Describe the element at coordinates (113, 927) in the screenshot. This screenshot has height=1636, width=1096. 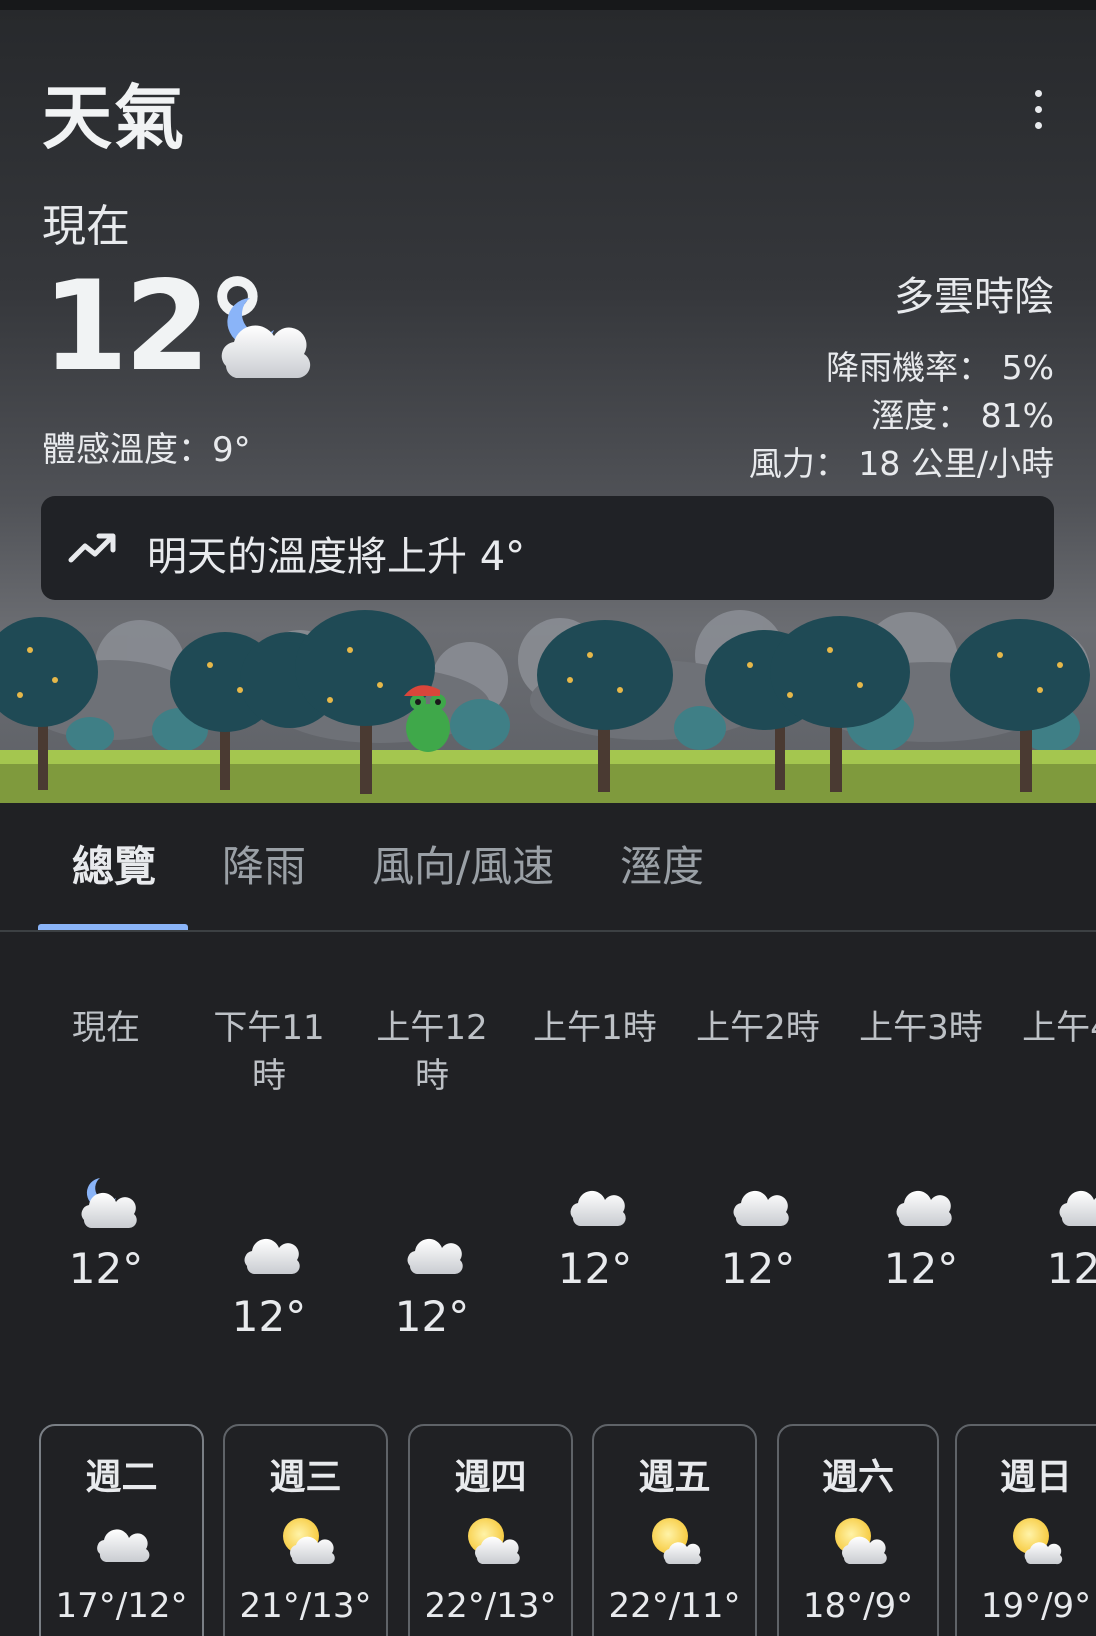
I see `active-tab-indicator` at that location.